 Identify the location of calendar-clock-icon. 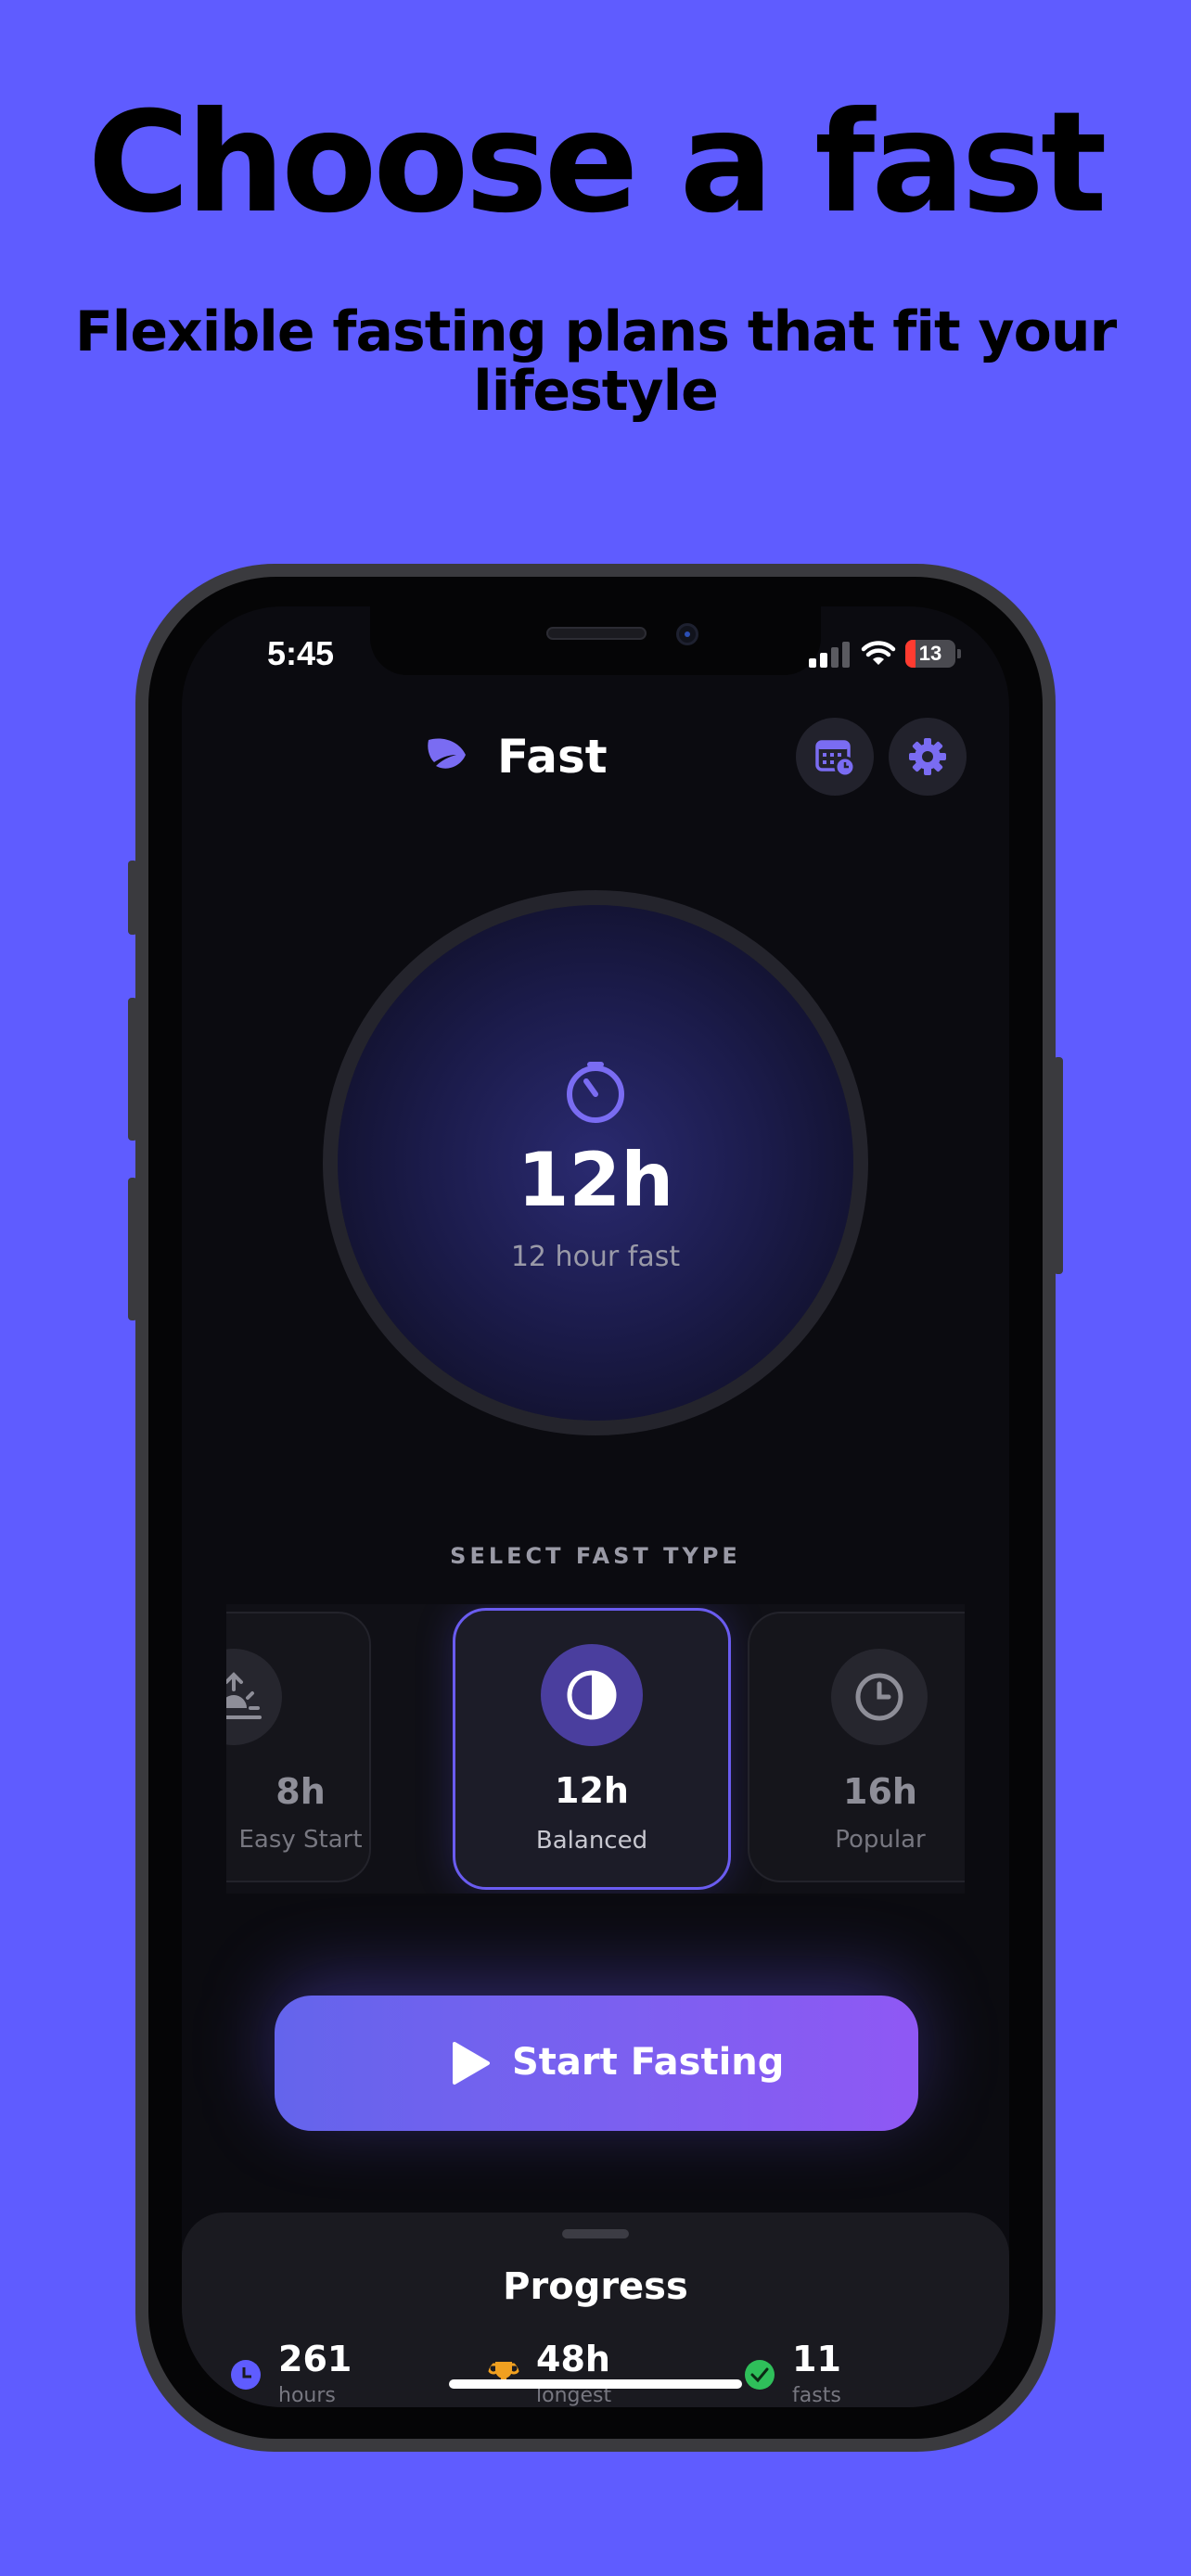
(835, 759).